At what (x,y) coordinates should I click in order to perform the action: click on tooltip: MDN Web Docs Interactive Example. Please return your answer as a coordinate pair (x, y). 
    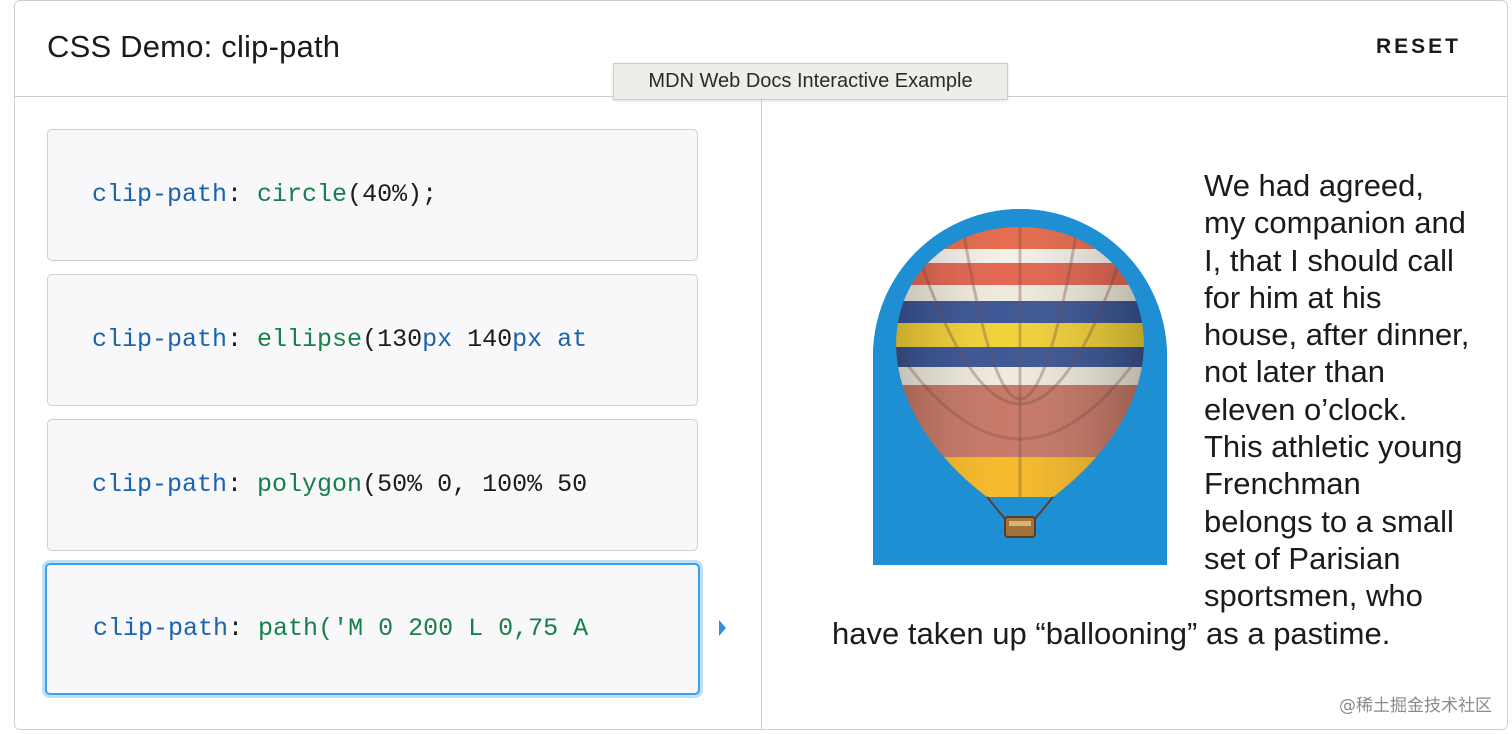
    Looking at the image, I should click on (810, 81).